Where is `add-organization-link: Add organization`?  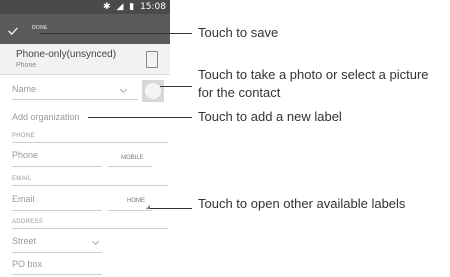
add-organization-link: Add organization is located at coordinates (46, 117).